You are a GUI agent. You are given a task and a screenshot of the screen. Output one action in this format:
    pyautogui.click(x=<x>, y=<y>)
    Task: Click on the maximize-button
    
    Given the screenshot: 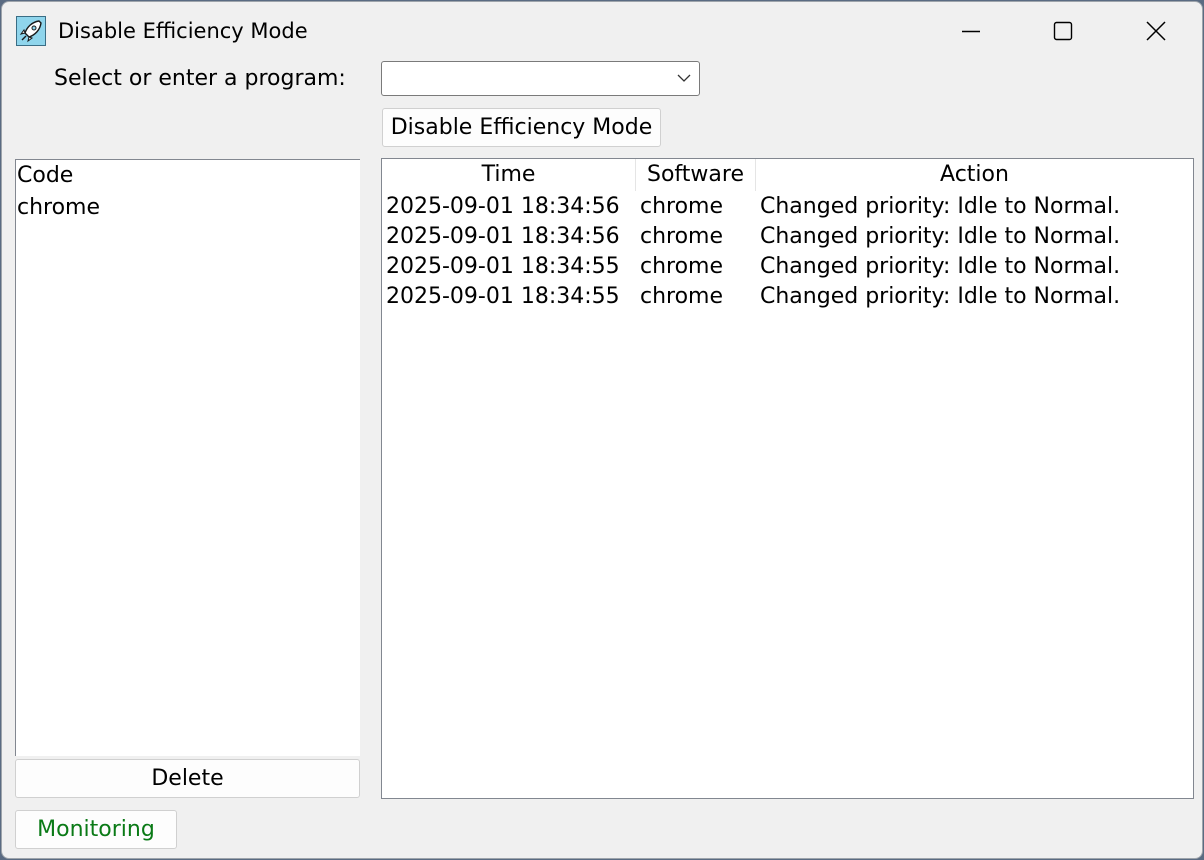 What is the action you would take?
    pyautogui.click(x=1063, y=31)
    